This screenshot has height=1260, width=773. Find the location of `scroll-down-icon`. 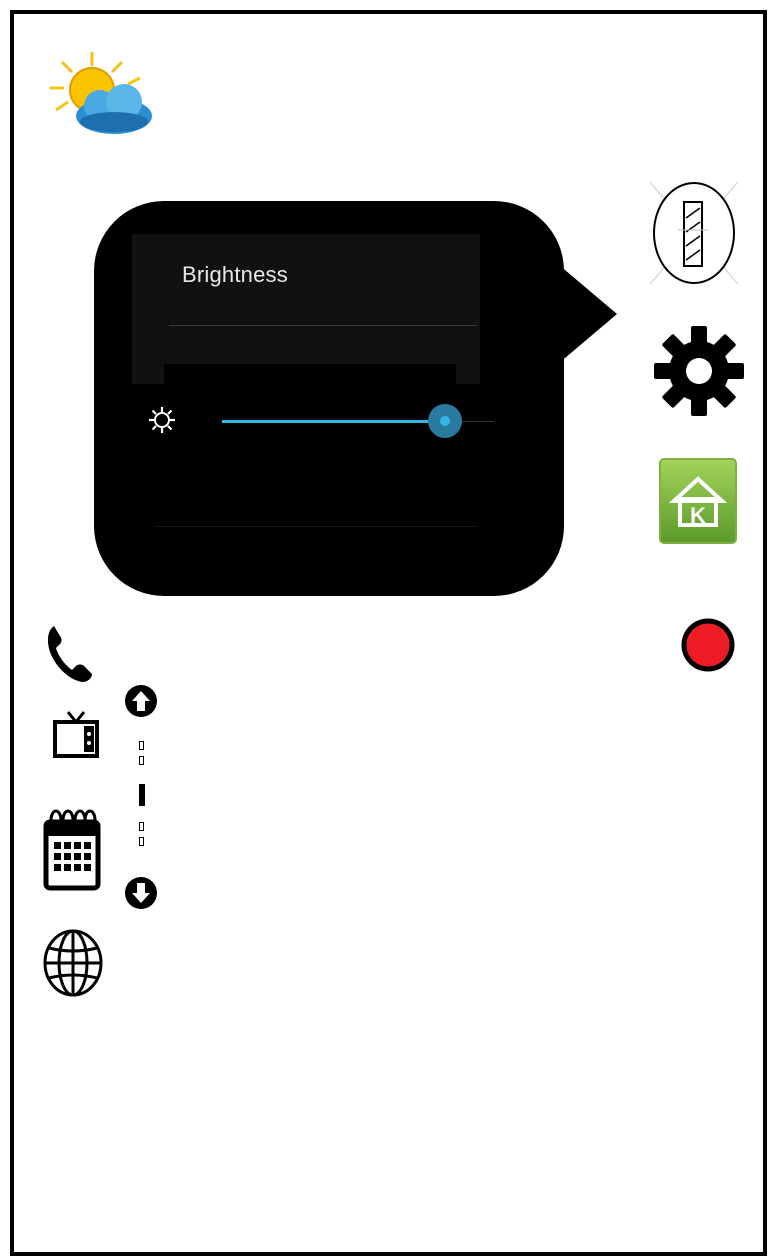

scroll-down-icon is located at coordinates (141, 893).